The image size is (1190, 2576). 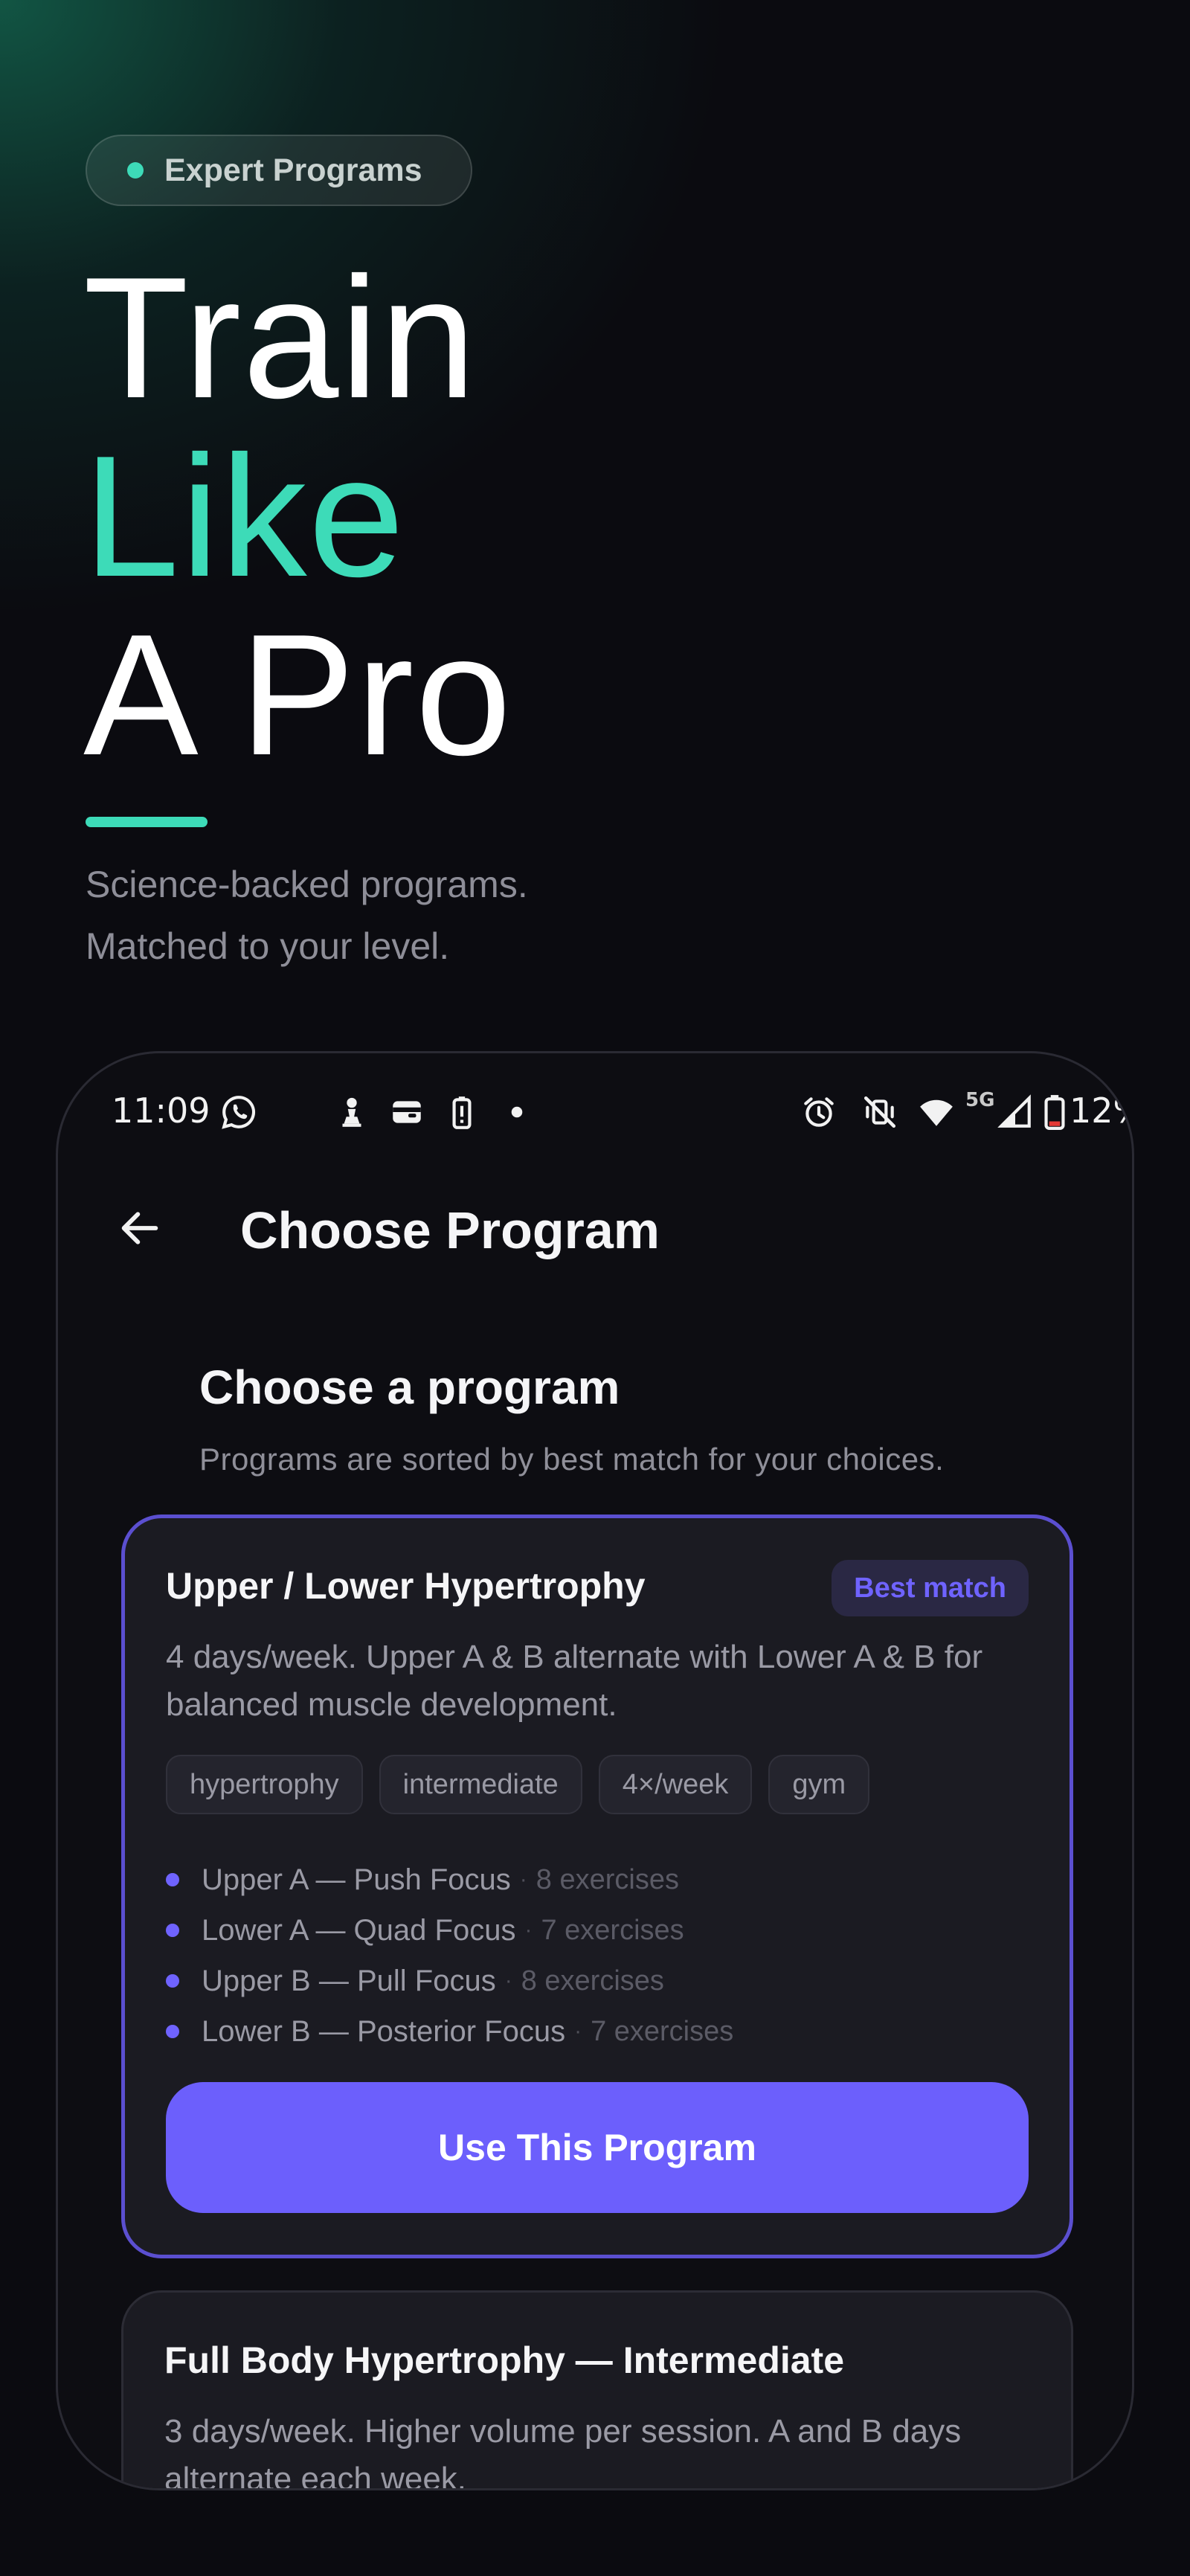 I want to click on battery-low-icon, so click(x=1055, y=1112).